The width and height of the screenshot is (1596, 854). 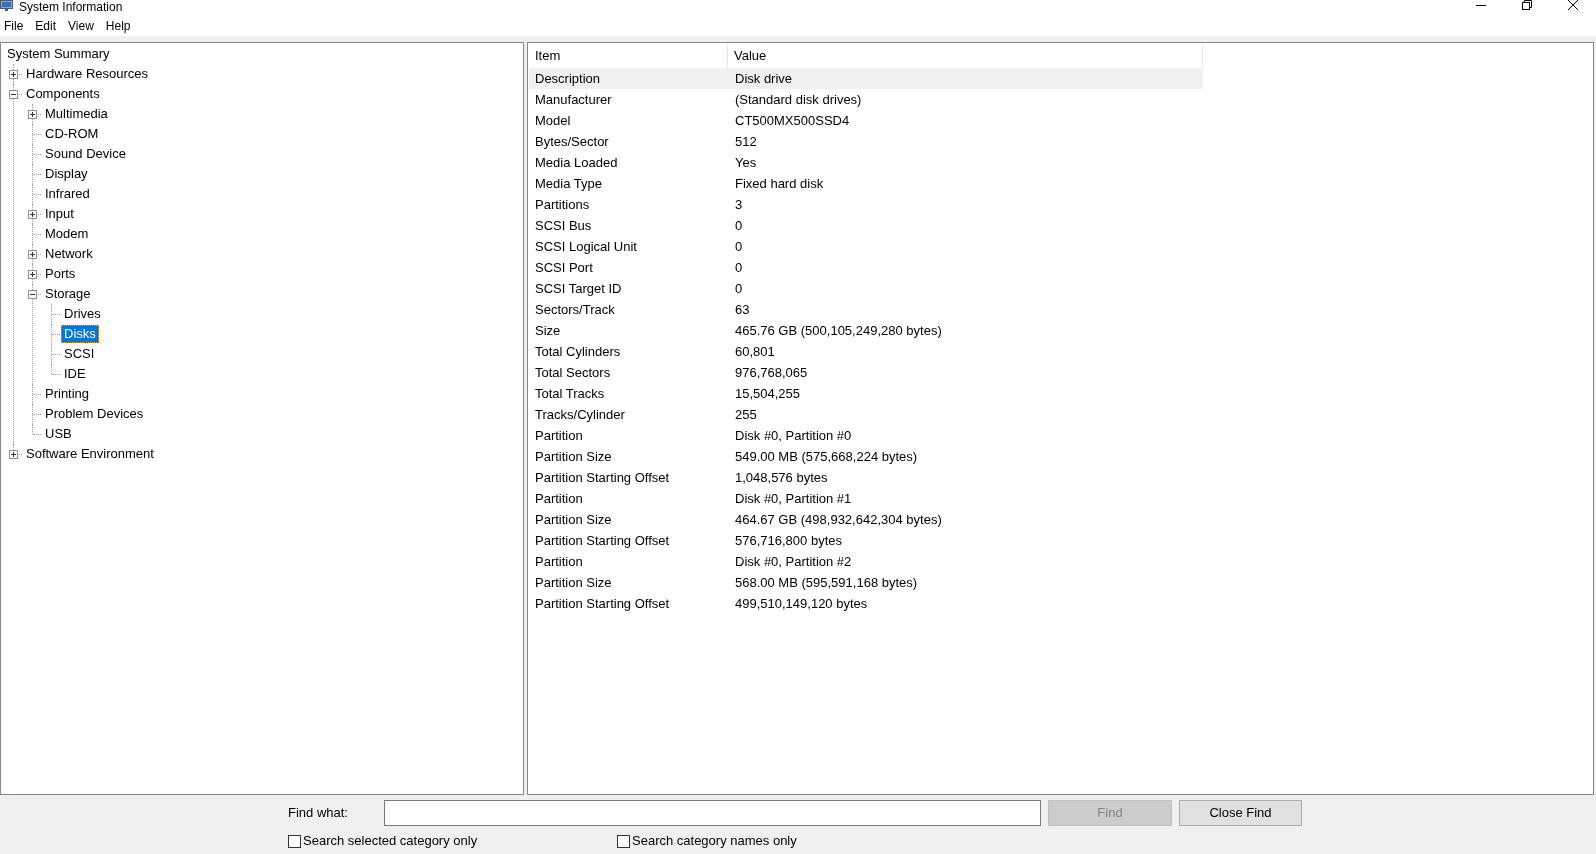 I want to click on menu-item: View, so click(x=81, y=26).